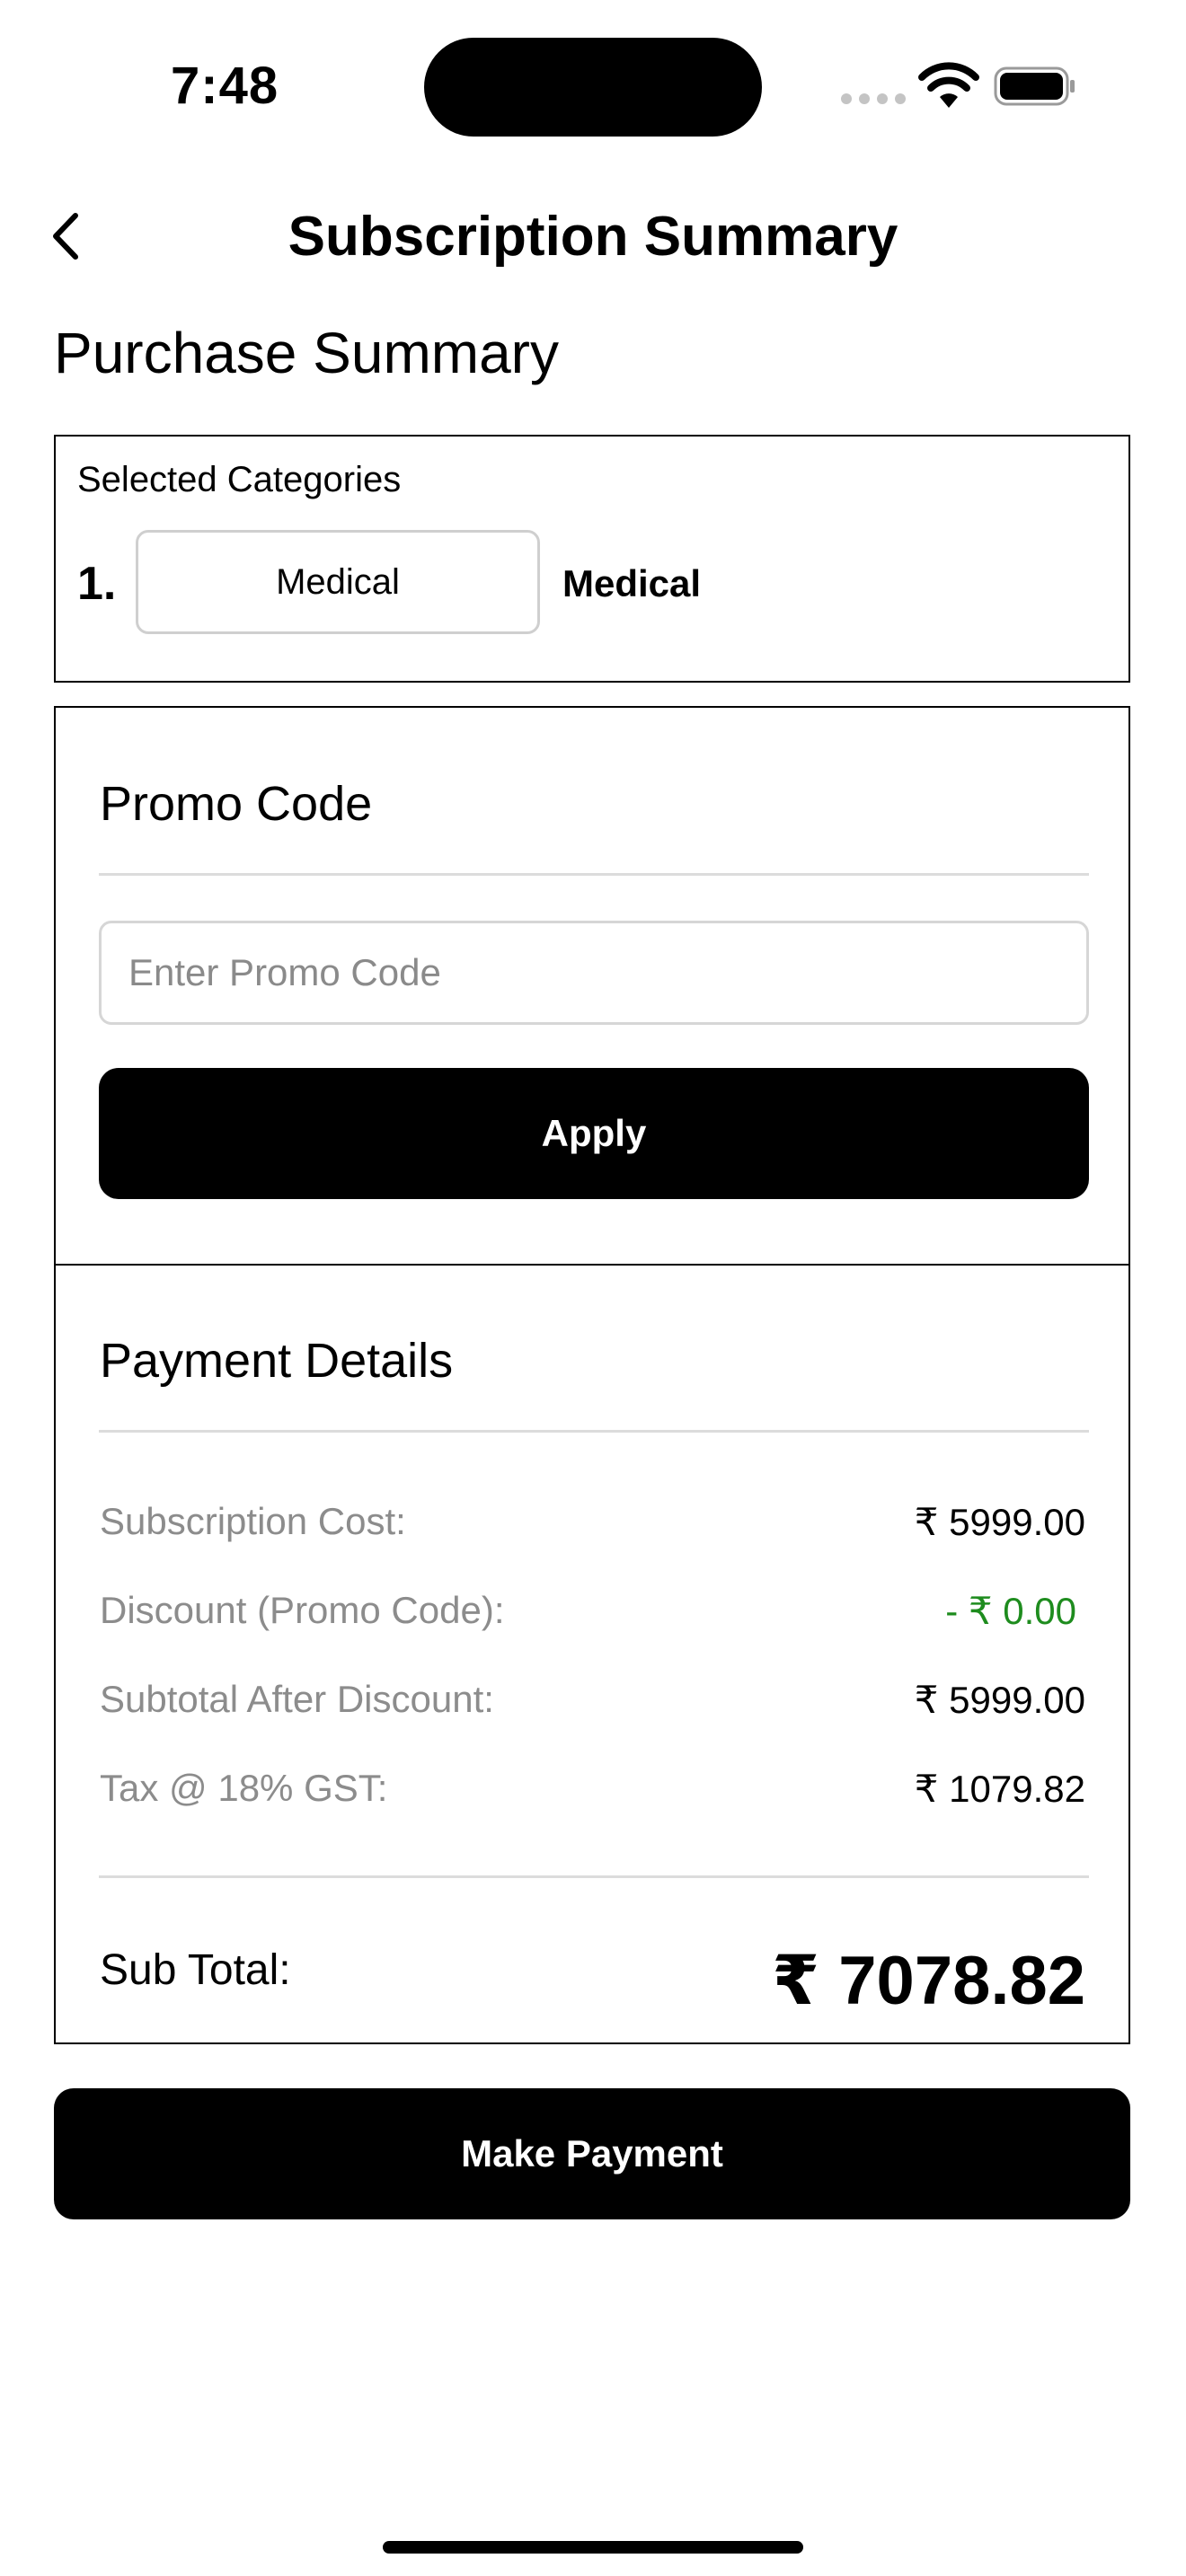 This screenshot has height=2576, width=1186. Describe the element at coordinates (592, 1265) in the screenshot. I see `card-divider` at that location.